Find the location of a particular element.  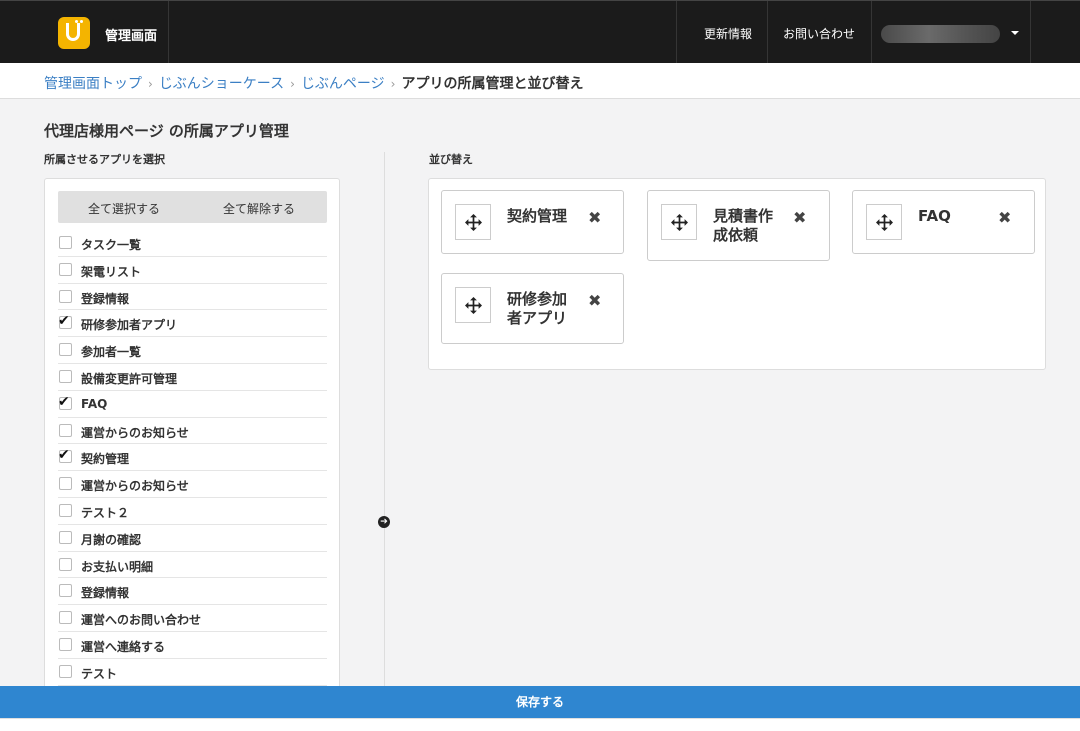

app-list-item: 運営へ連絡する is located at coordinates (192, 645).